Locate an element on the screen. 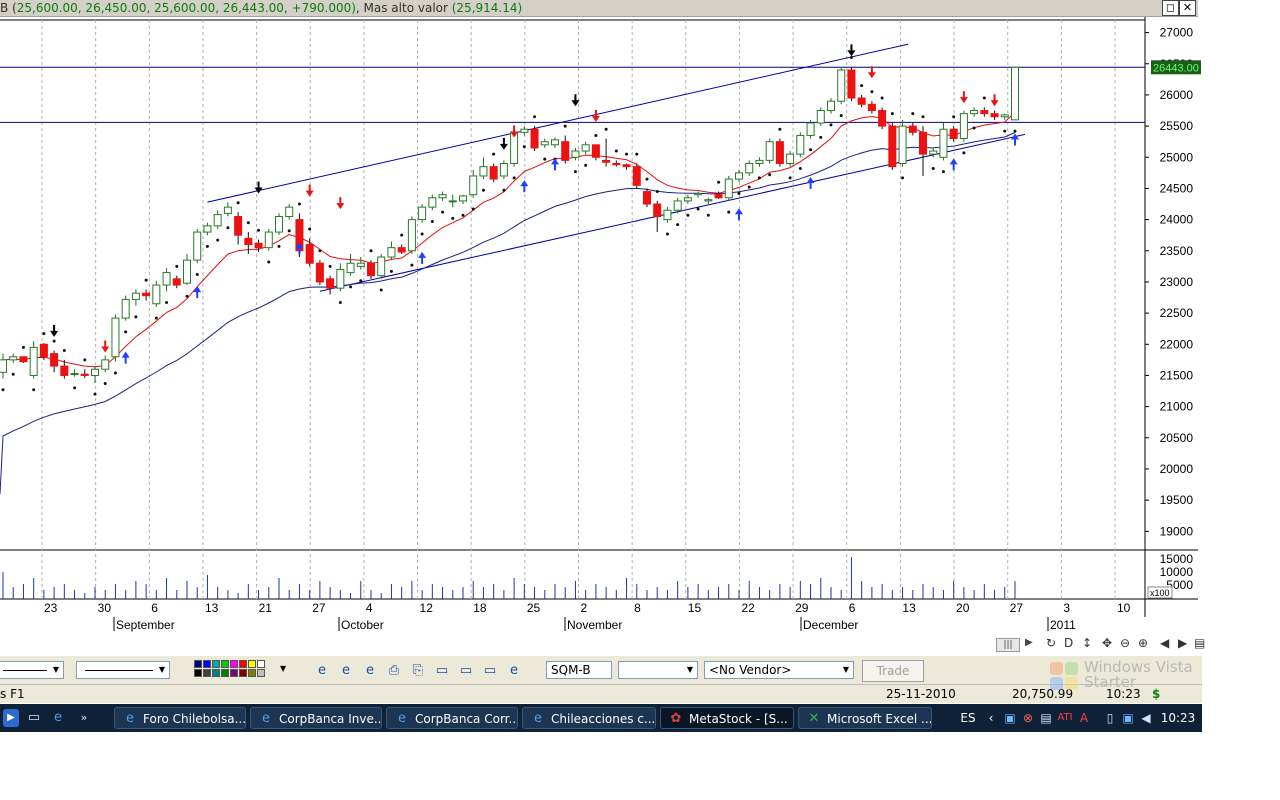 This screenshot has width=1280, height=800. clipboard-icon: ▯ is located at coordinates (1110, 718).